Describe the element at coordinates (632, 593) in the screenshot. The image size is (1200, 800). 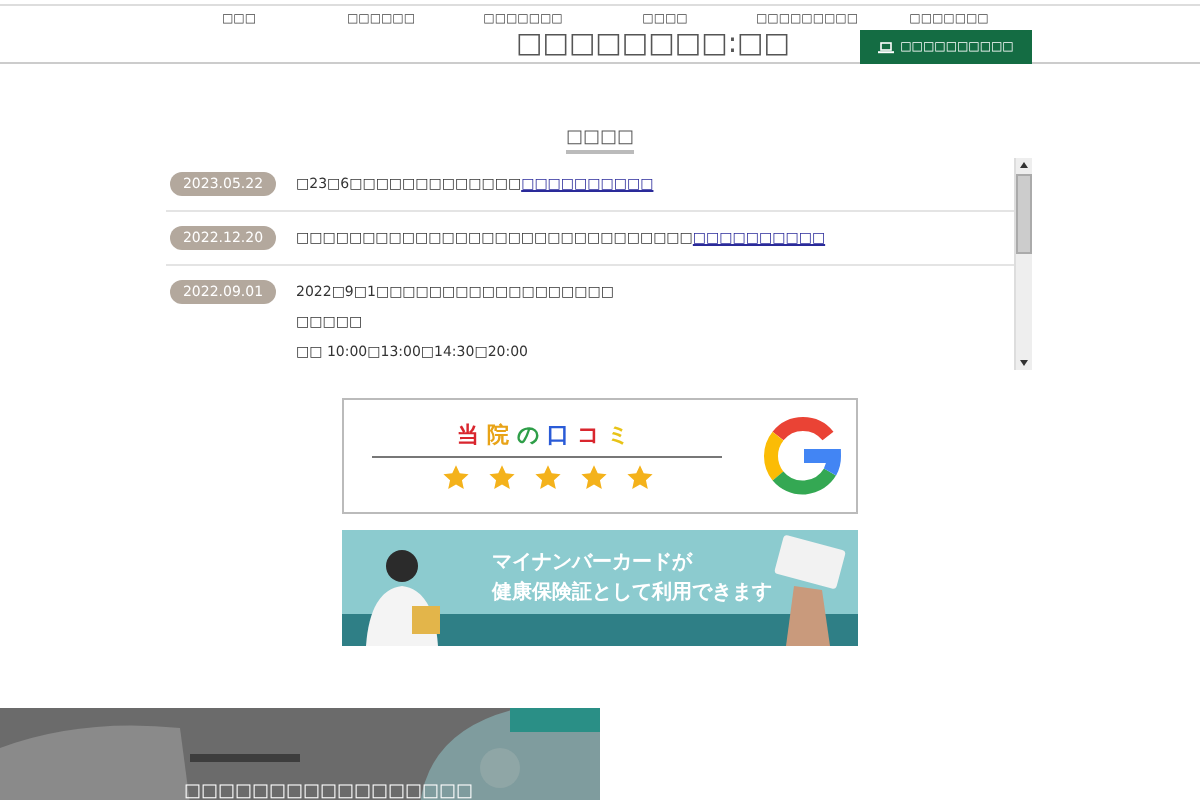
I see `banner-text: 健康保険証として利用できます` at that location.